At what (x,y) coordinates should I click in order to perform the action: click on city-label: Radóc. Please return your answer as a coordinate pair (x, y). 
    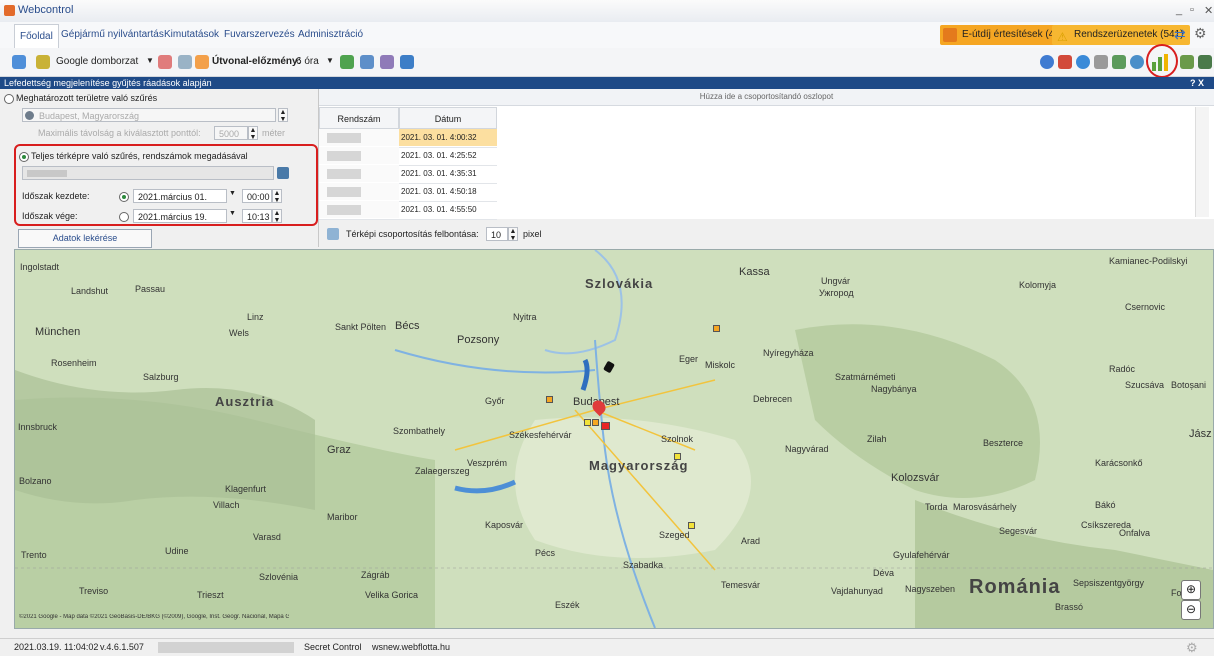
    Looking at the image, I should click on (1122, 369).